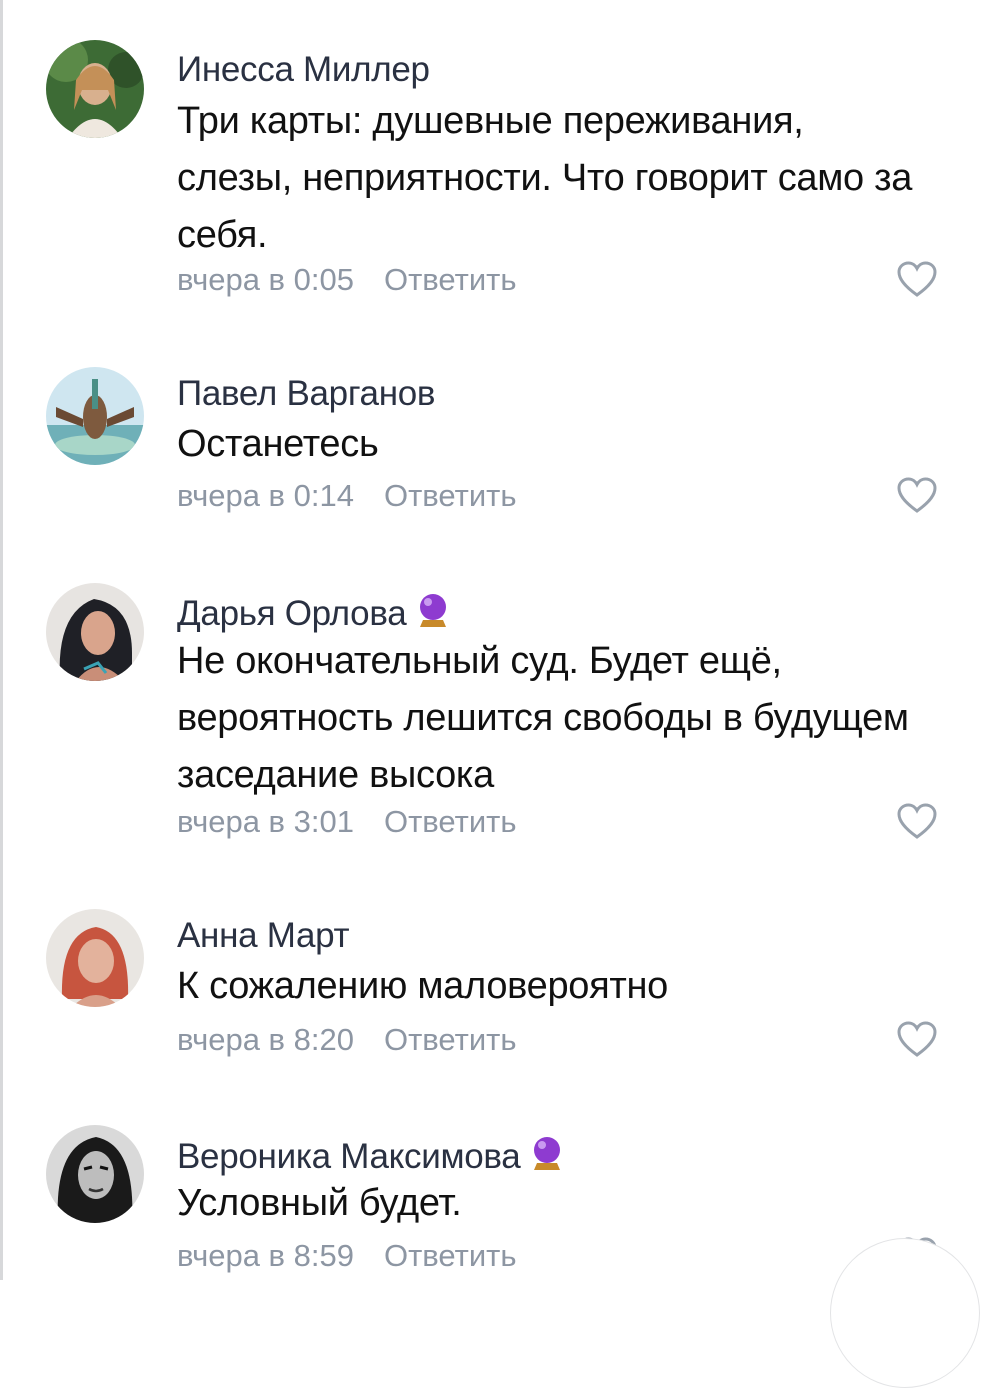 This screenshot has width=983, height=1388. What do you see at coordinates (423, 986) in the screenshot?
I see `comment-text: К сожалению маловероятно` at bounding box center [423, 986].